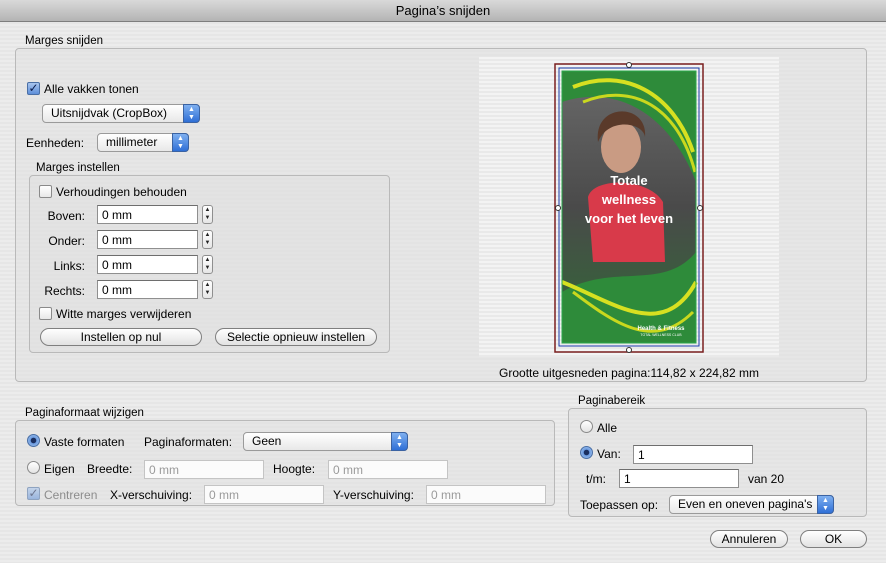  I want to click on apply-to-popup: Even en oneven pagina's ▲ ▼, so click(751, 504).